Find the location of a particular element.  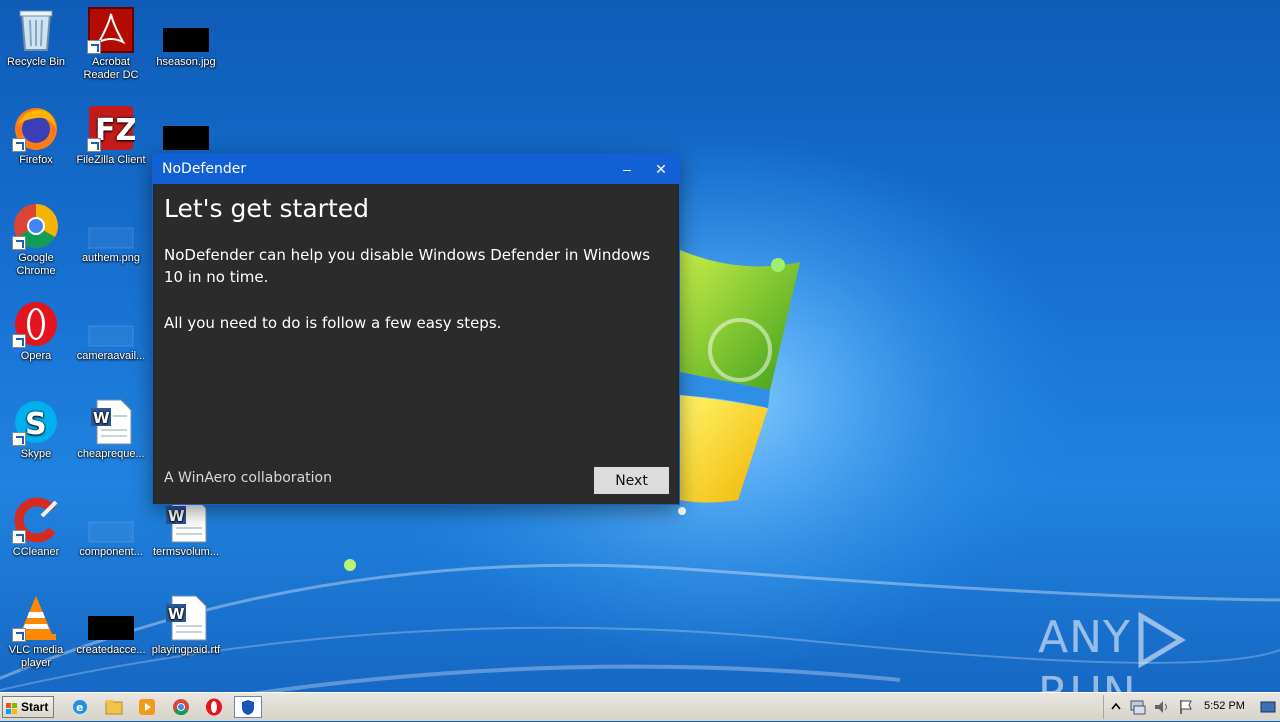

desktop-icon-acrobat: Acrobat Reader DC is located at coordinates (111, 44).